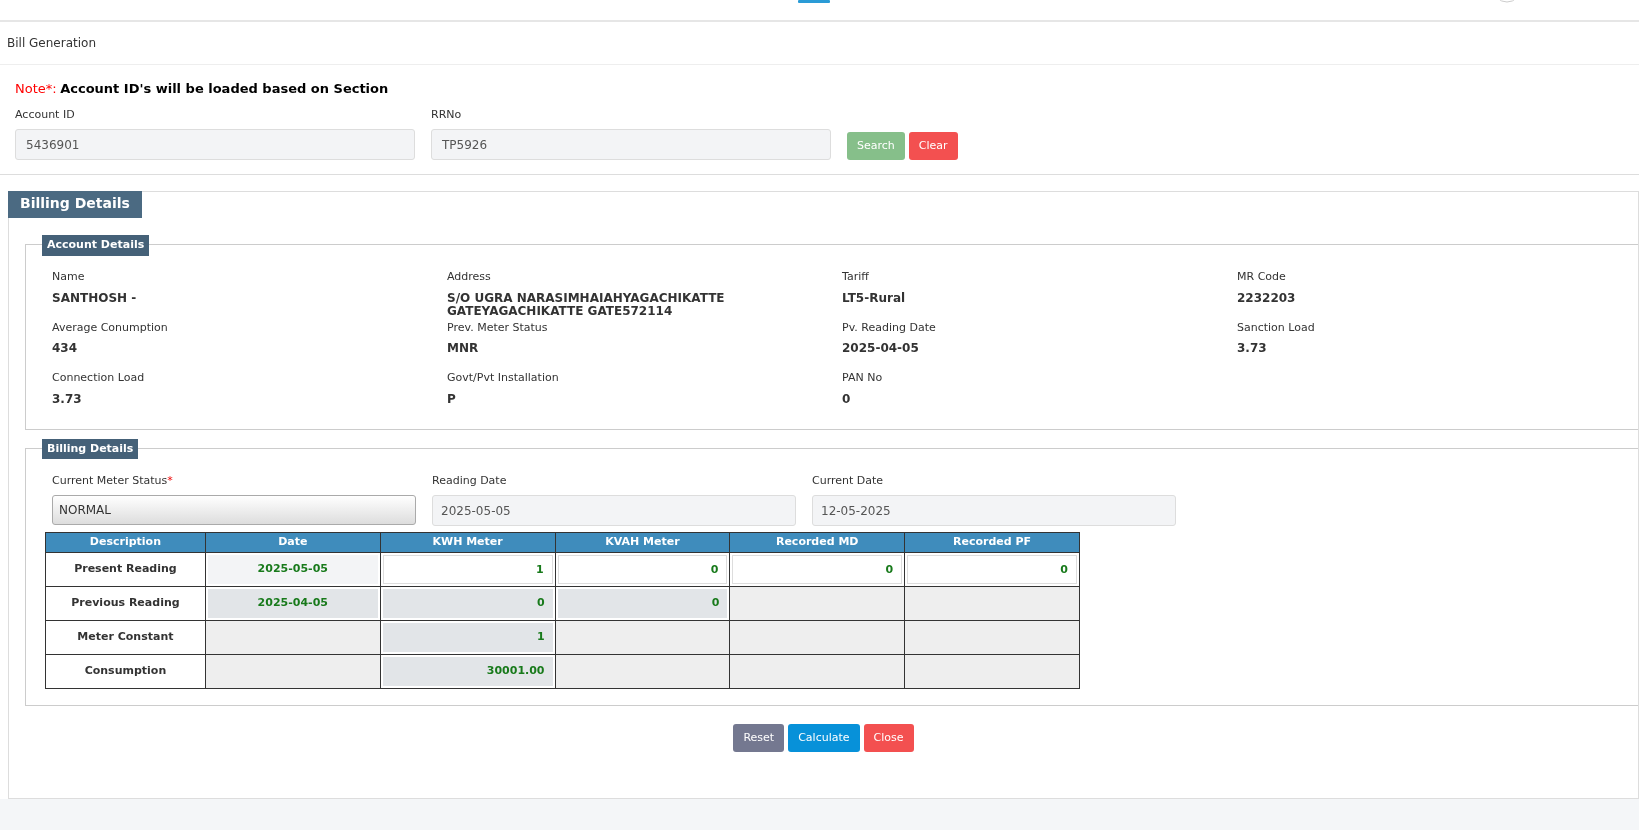 The width and height of the screenshot is (1639, 830). What do you see at coordinates (992, 542) in the screenshot?
I see `column-header: Recorded PF` at bounding box center [992, 542].